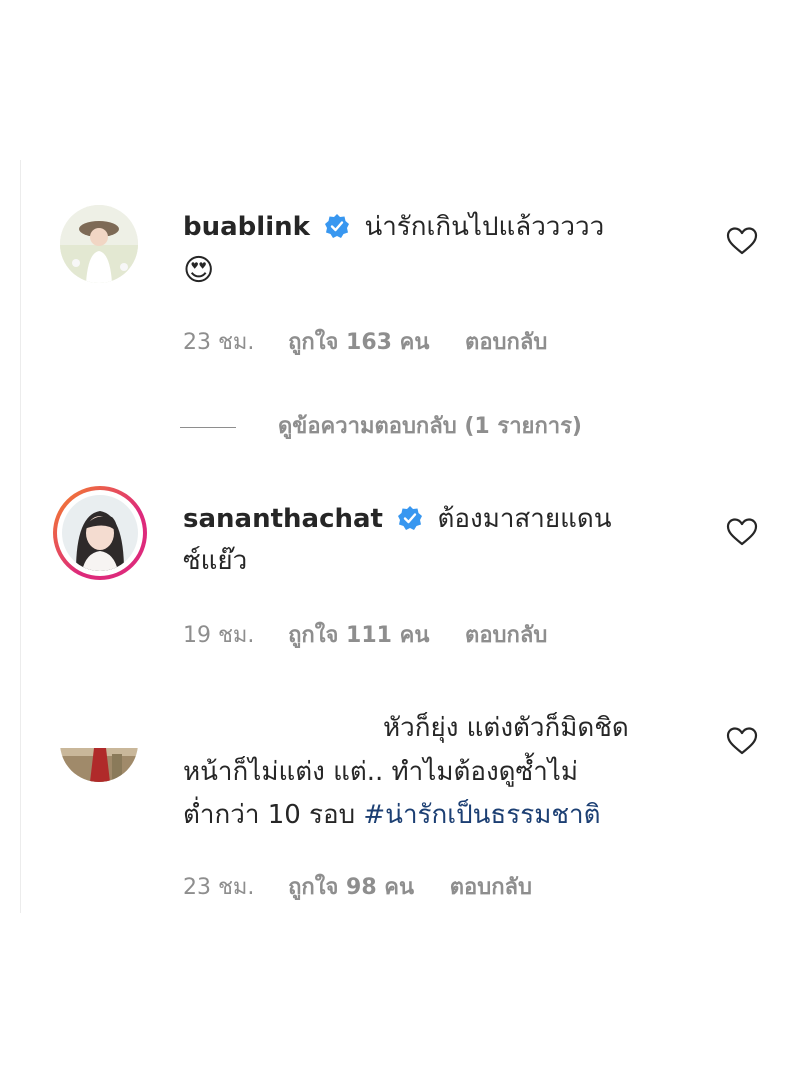 This screenshot has width=800, height=1073. I want to click on comment-body: ต้องมาสายแดน, so click(524, 519).